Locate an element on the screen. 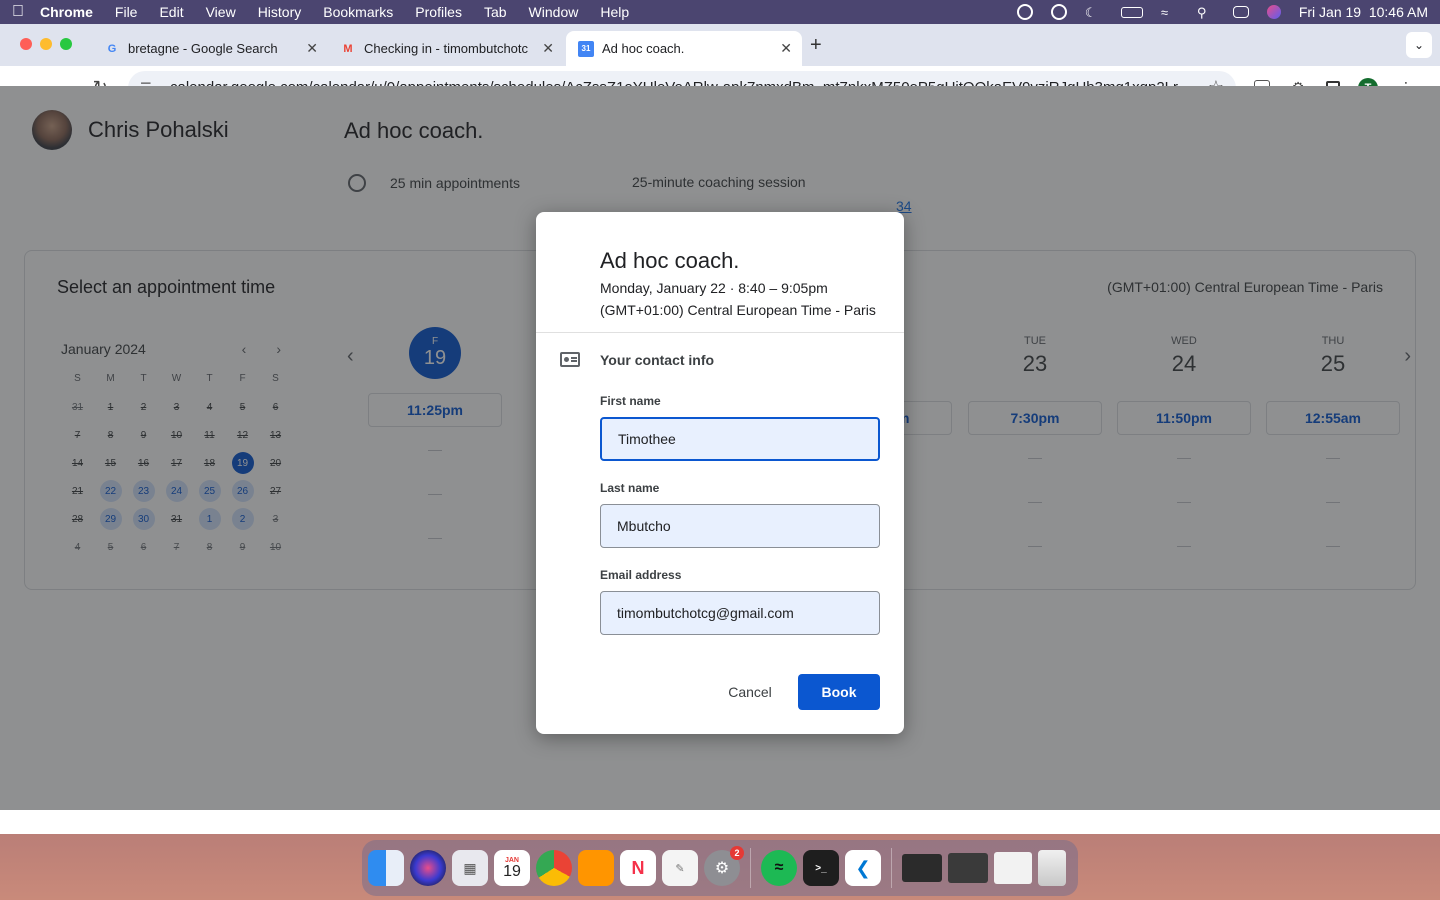 The height and width of the screenshot is (900, 1440). calendar-app-day: 19 is located at coordinates (512, 871).